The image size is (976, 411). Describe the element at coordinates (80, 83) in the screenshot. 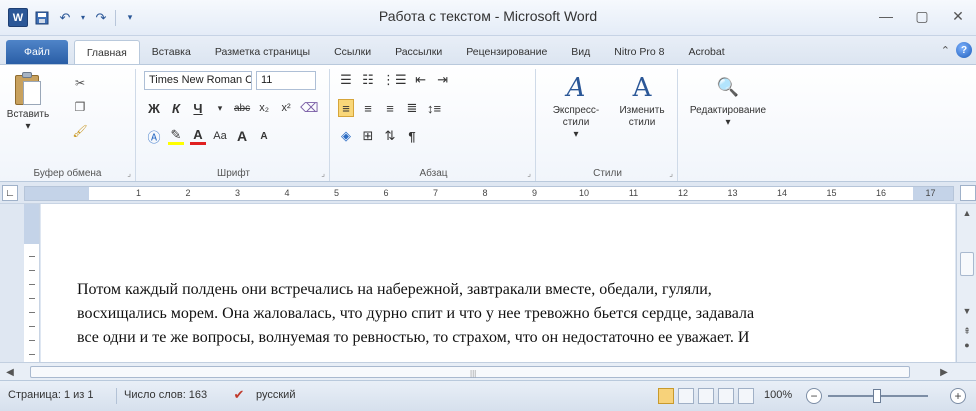

I see `cut-icon: ✂` at that location.